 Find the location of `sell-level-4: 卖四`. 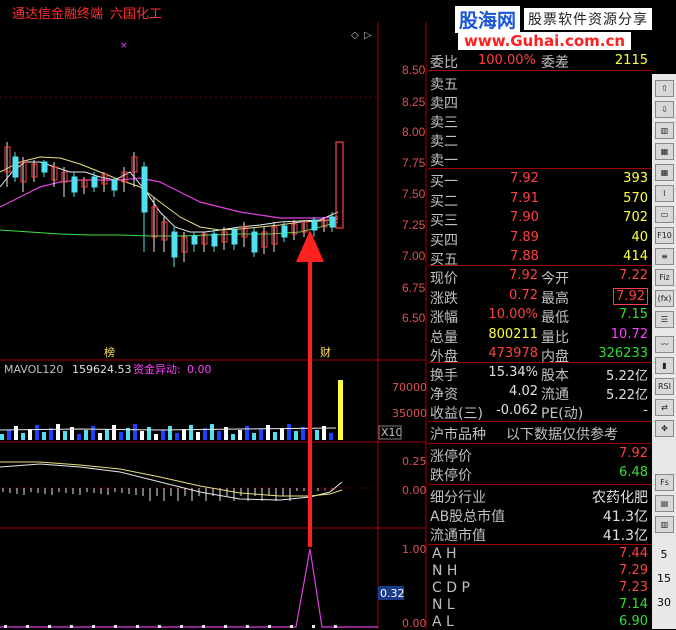

sell-level-4: 卖四 is located at coordinates (444, 103).